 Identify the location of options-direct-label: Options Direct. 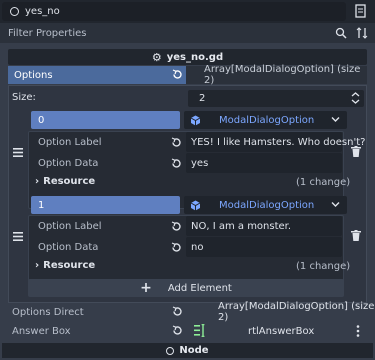
(48, 312).